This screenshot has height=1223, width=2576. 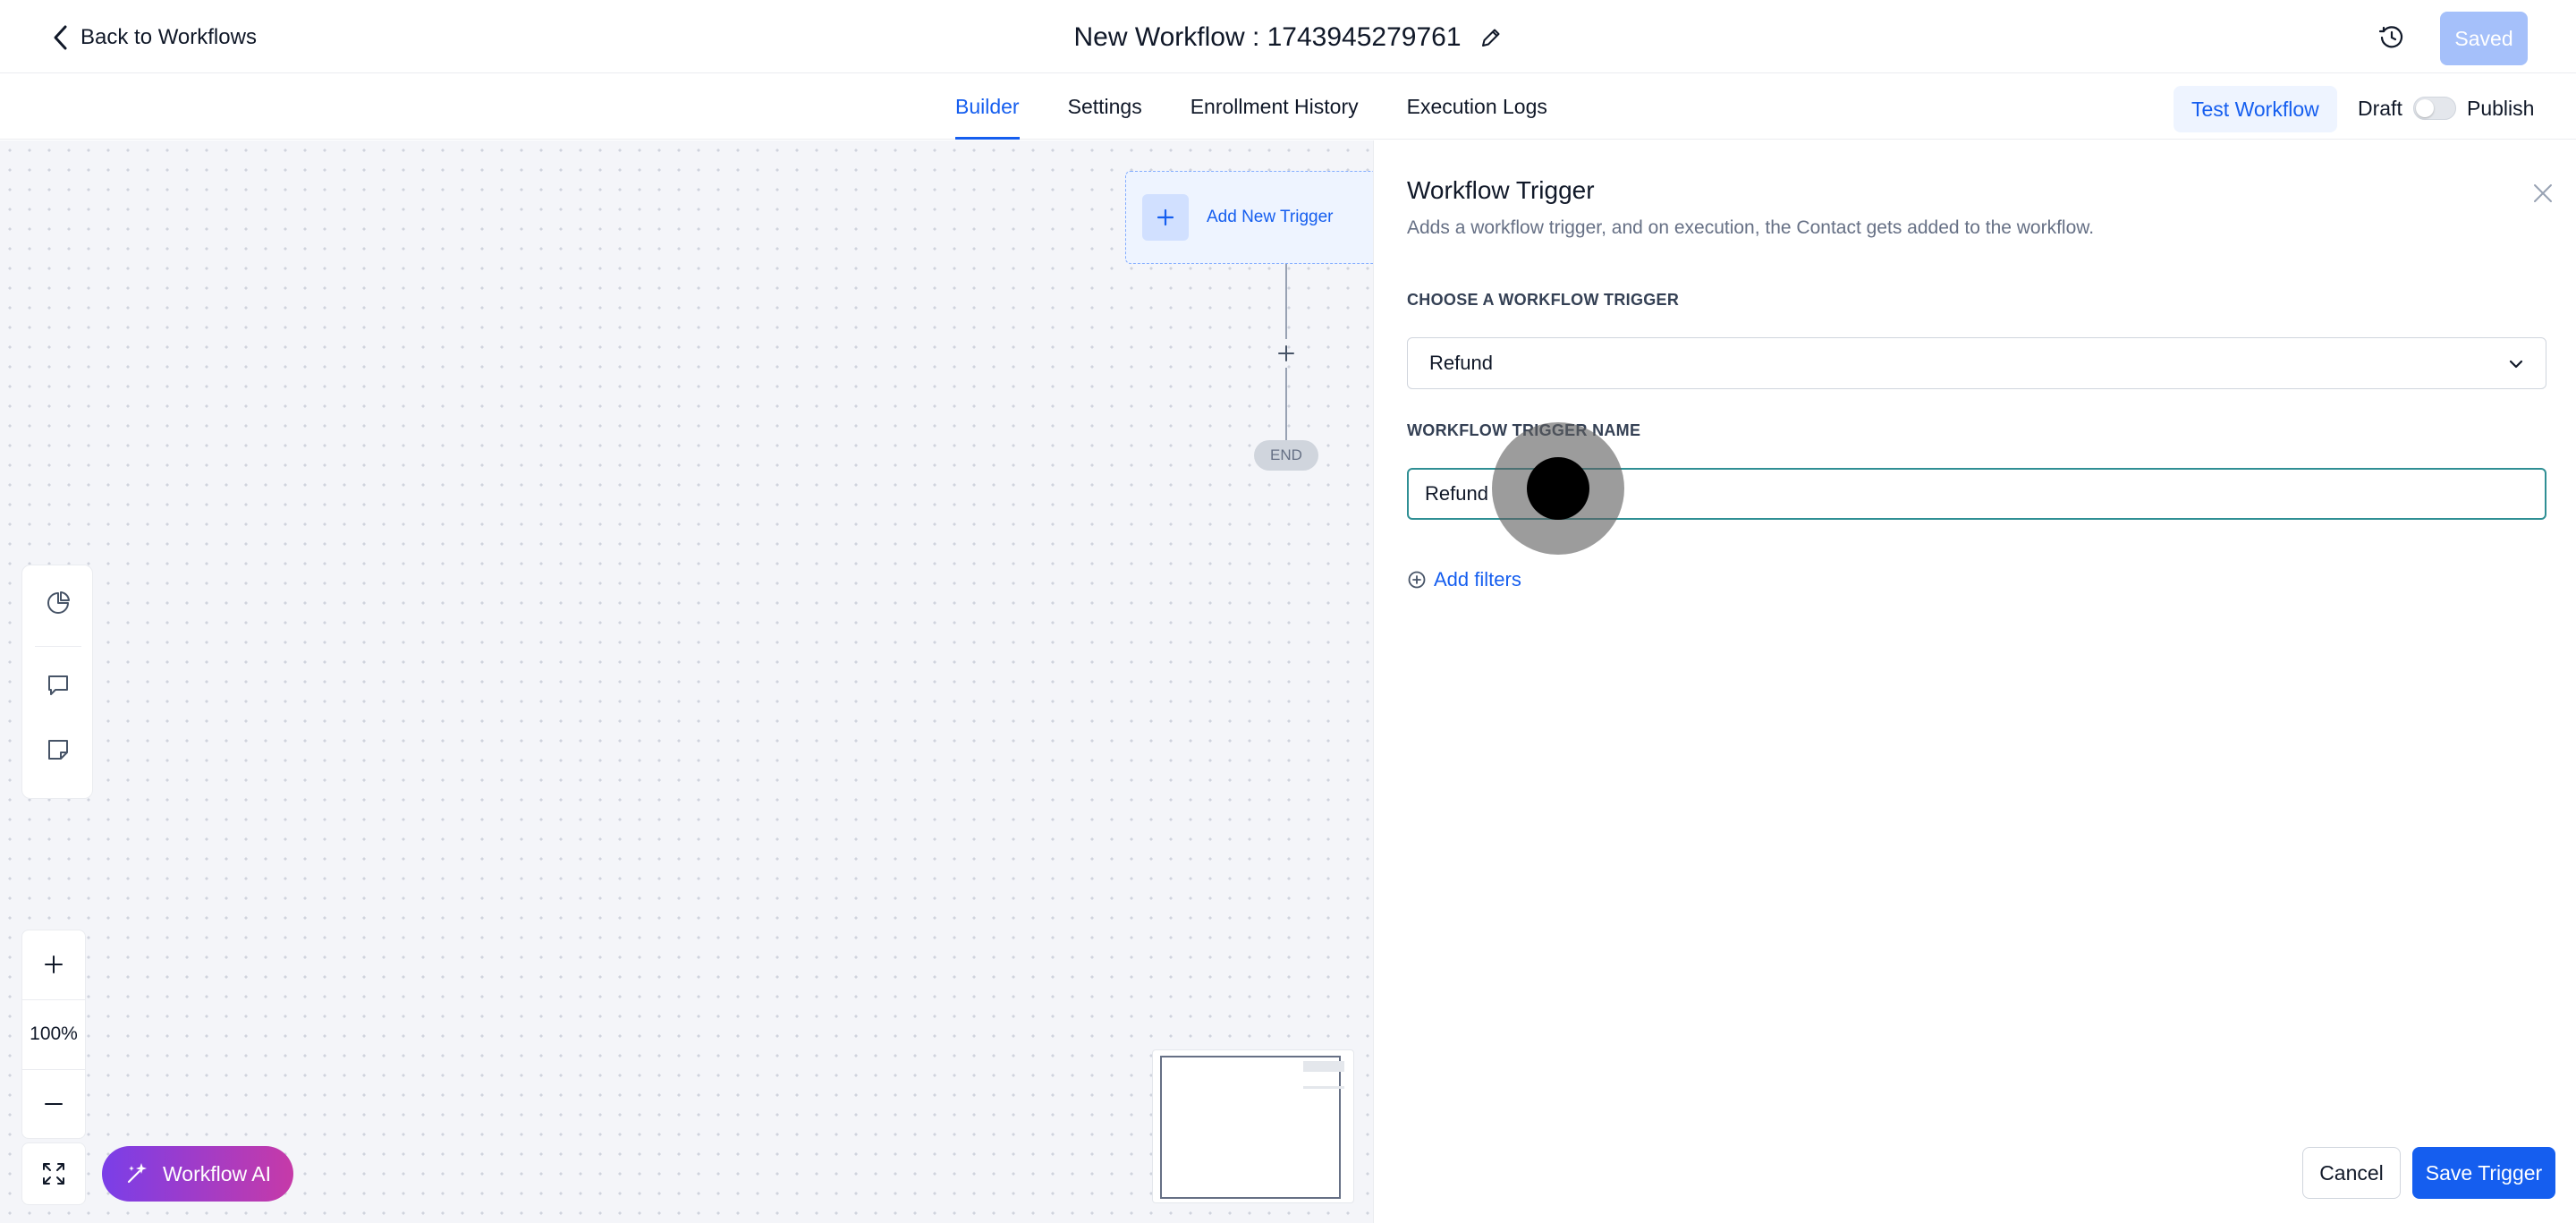 I want to click on minus-icon, so click(x=53, y=1104).